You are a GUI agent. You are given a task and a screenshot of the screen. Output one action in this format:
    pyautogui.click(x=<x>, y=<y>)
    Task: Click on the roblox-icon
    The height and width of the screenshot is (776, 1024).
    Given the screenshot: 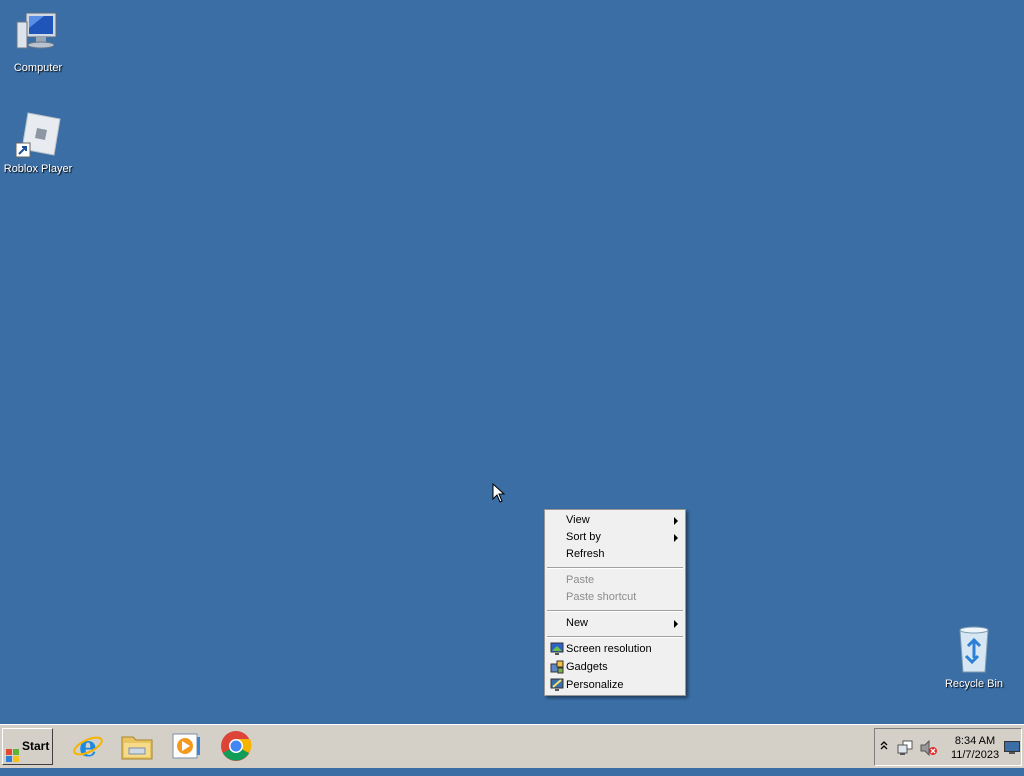 What is the action you would take?
    pyautogui.click(x=38, y=135)
    